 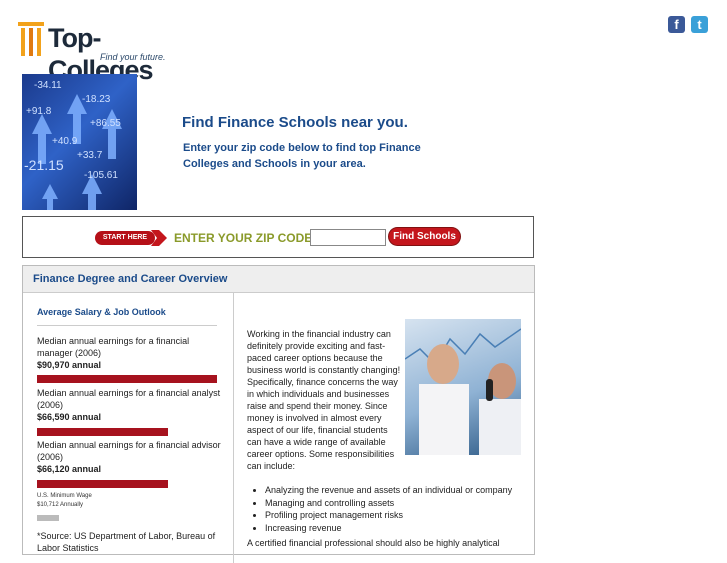 I want to click on salary-bar-advisor, so click(x=102, y=484).